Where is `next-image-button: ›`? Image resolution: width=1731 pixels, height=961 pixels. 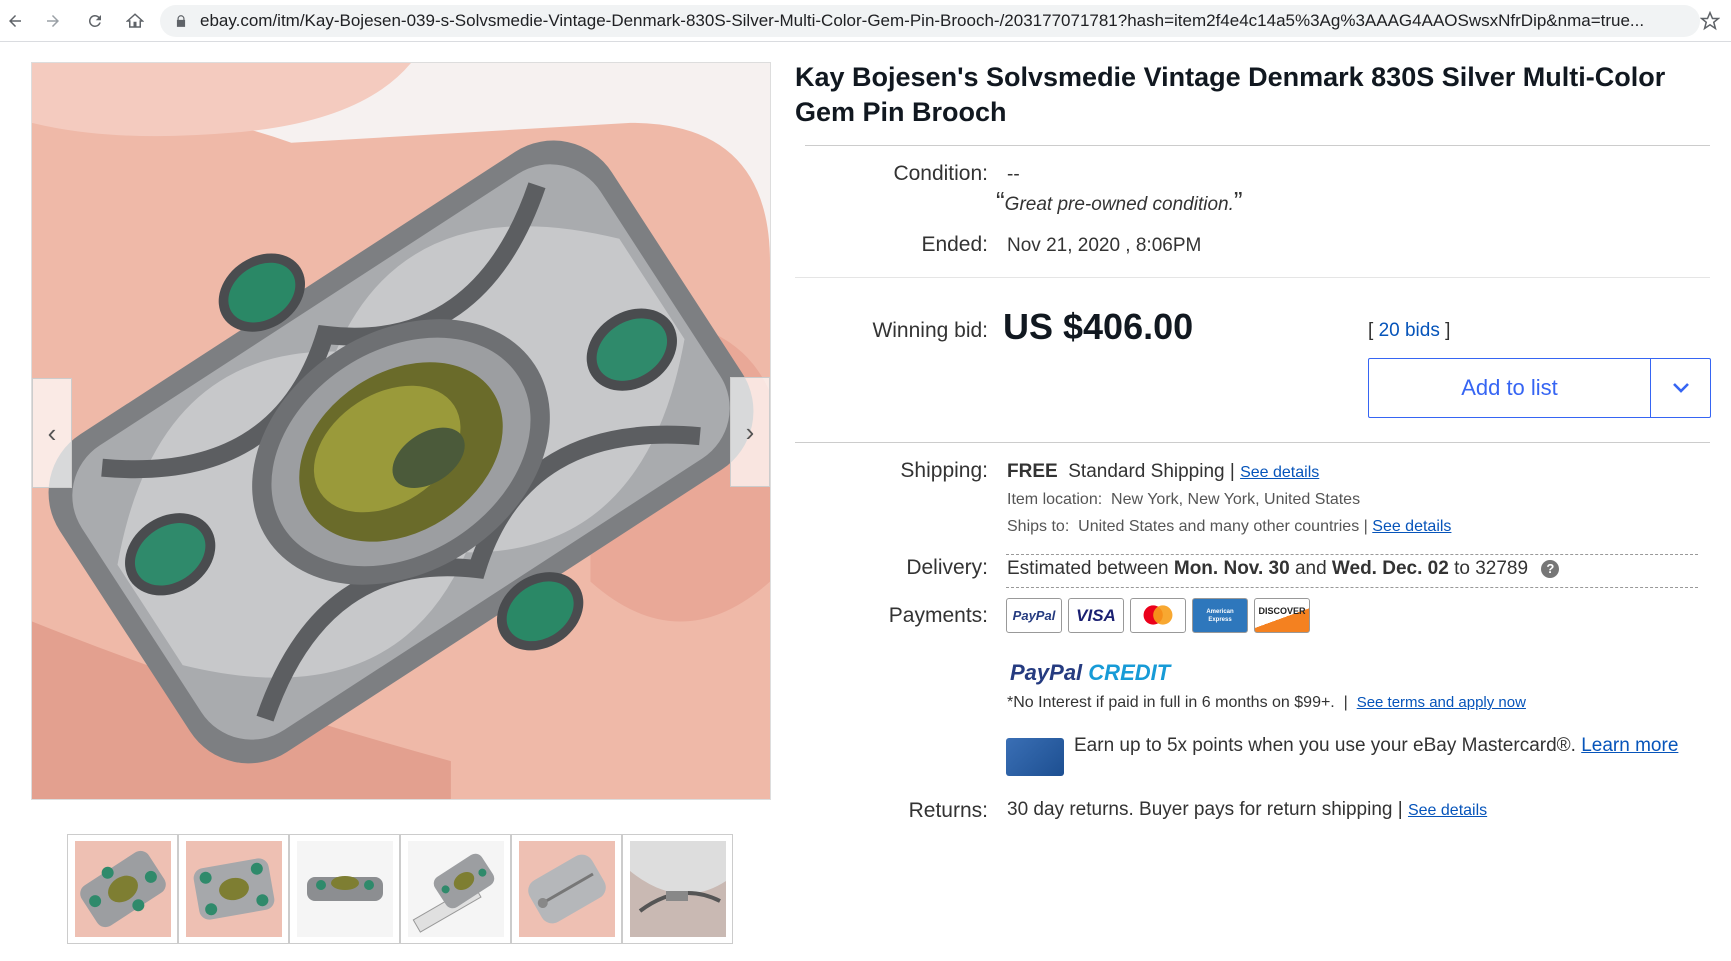 next-image-button: › is located at coordinates (750, 432).